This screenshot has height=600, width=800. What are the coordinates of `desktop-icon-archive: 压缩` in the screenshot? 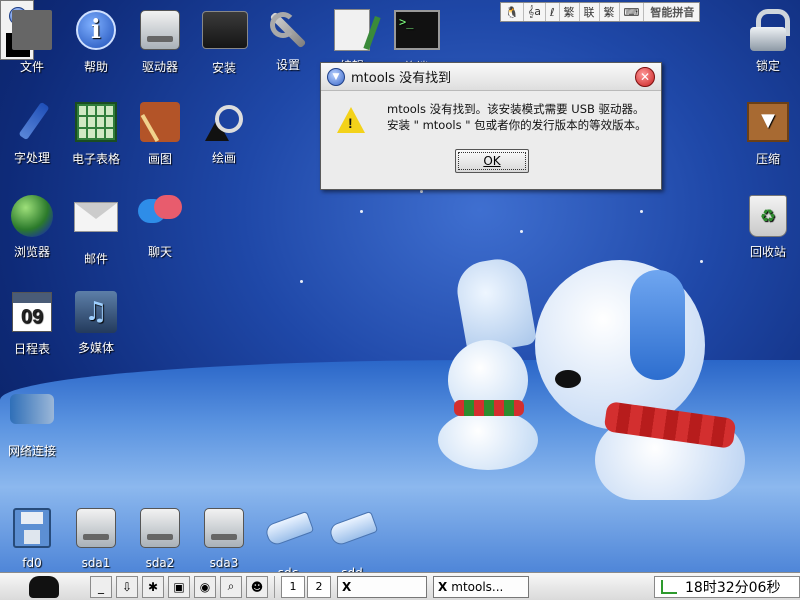 It's located at (768, 133).